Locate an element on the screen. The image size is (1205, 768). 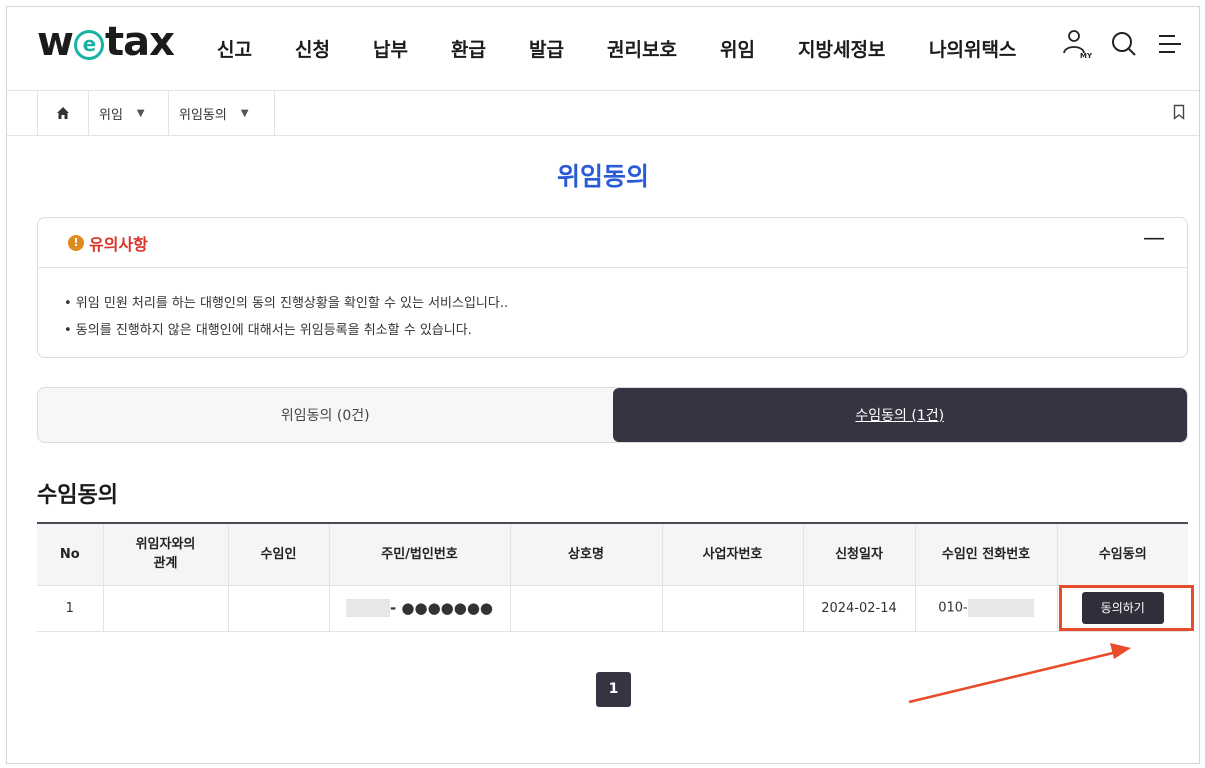
breadcrumb-label: 위임동의 is located at coordinates (203, 115).